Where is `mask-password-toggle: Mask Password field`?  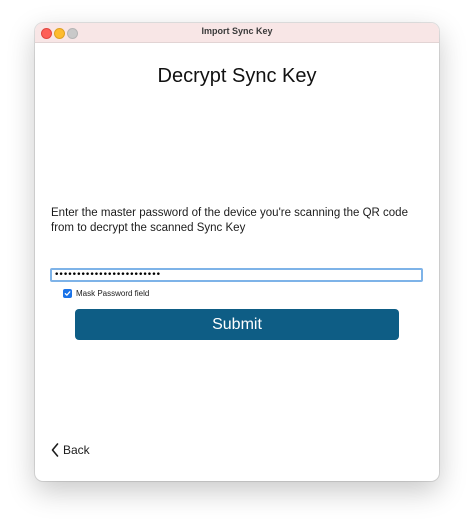 mask-password-toggle: Mask Password field is located at coordinates (106, 293).